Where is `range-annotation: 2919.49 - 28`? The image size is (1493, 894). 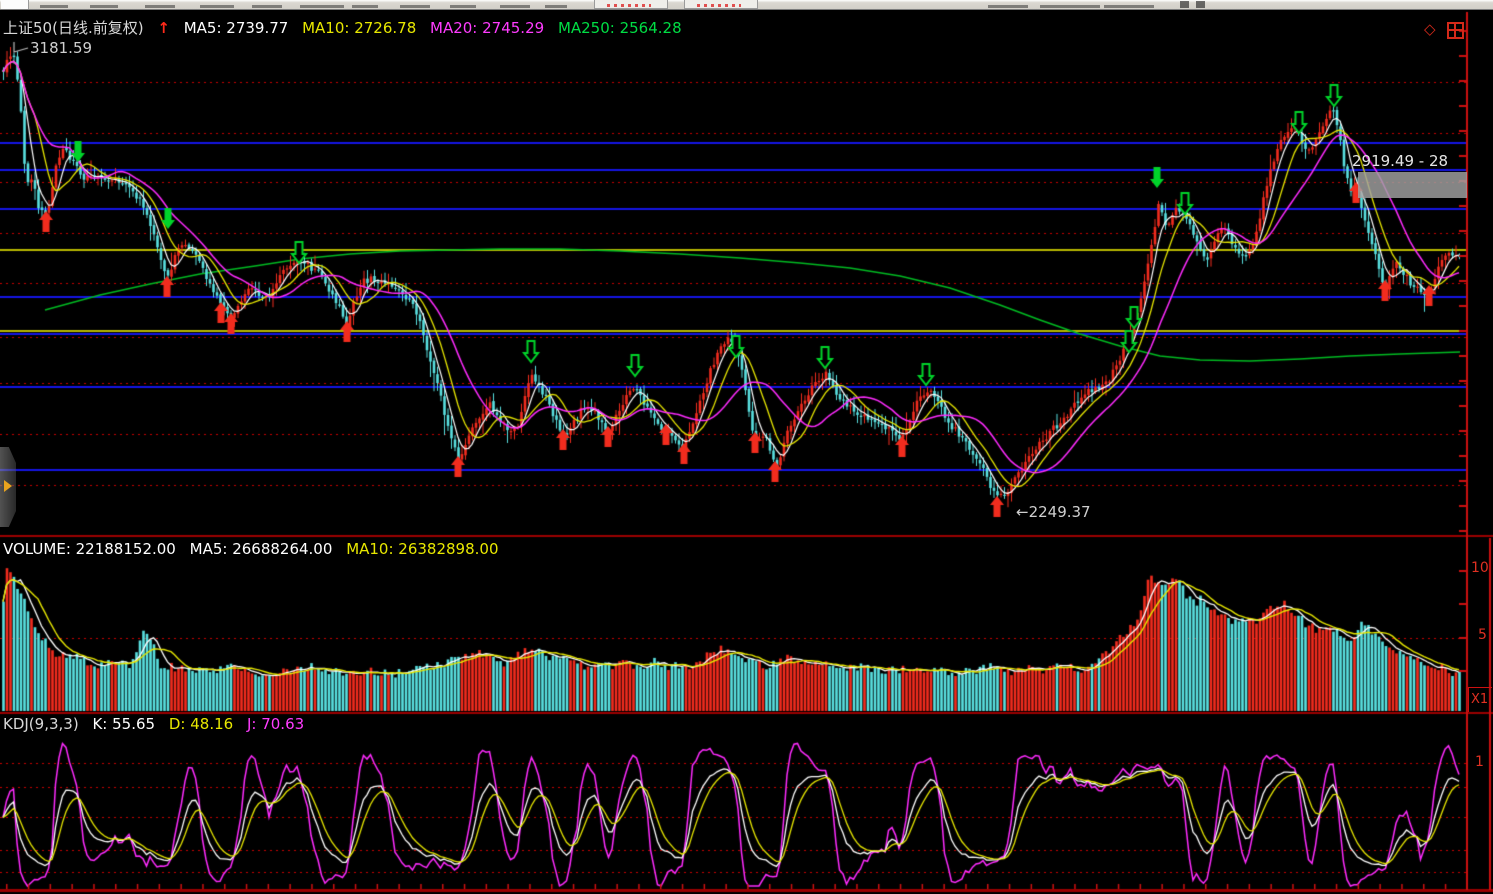 range-annotation: 2919.49 - 28 is located at coordinates (1400, 161).